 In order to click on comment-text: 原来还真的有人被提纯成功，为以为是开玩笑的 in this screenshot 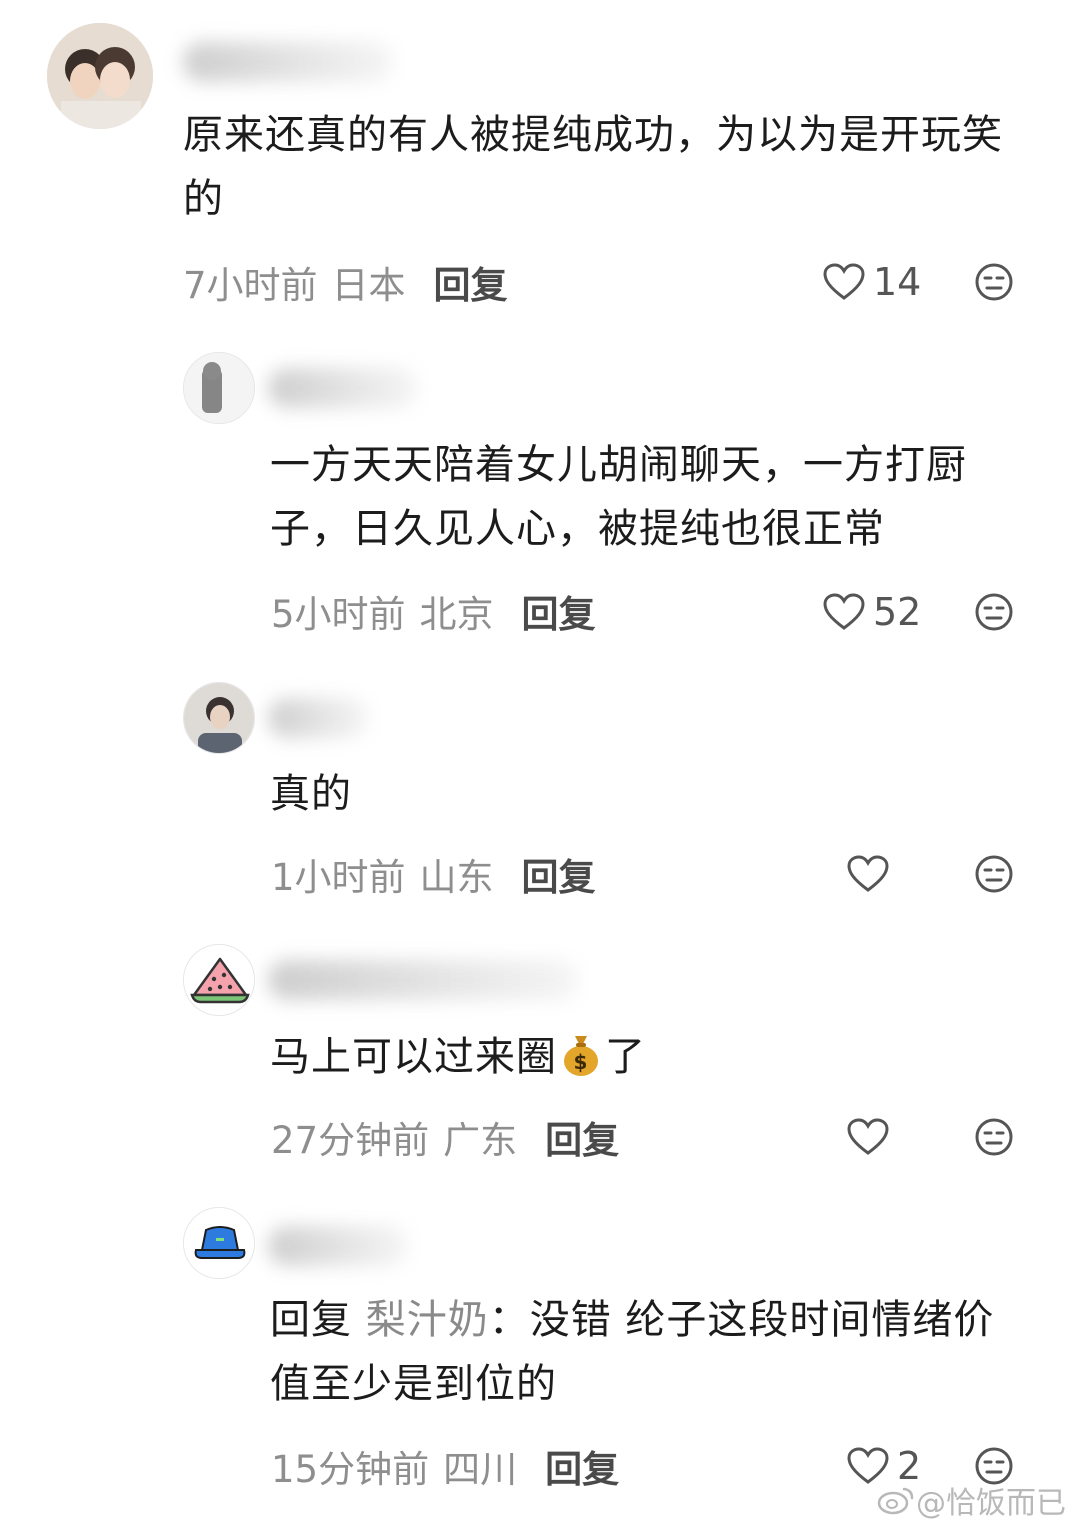, I will do `click(593, 167)`.